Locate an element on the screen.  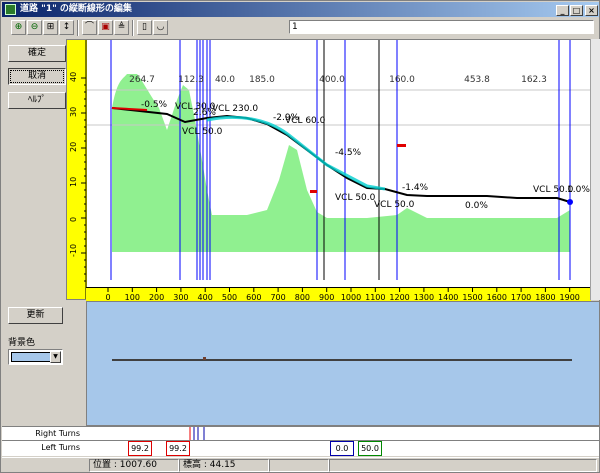
grade-label: 0.0% is located at coordinates (476, 206).